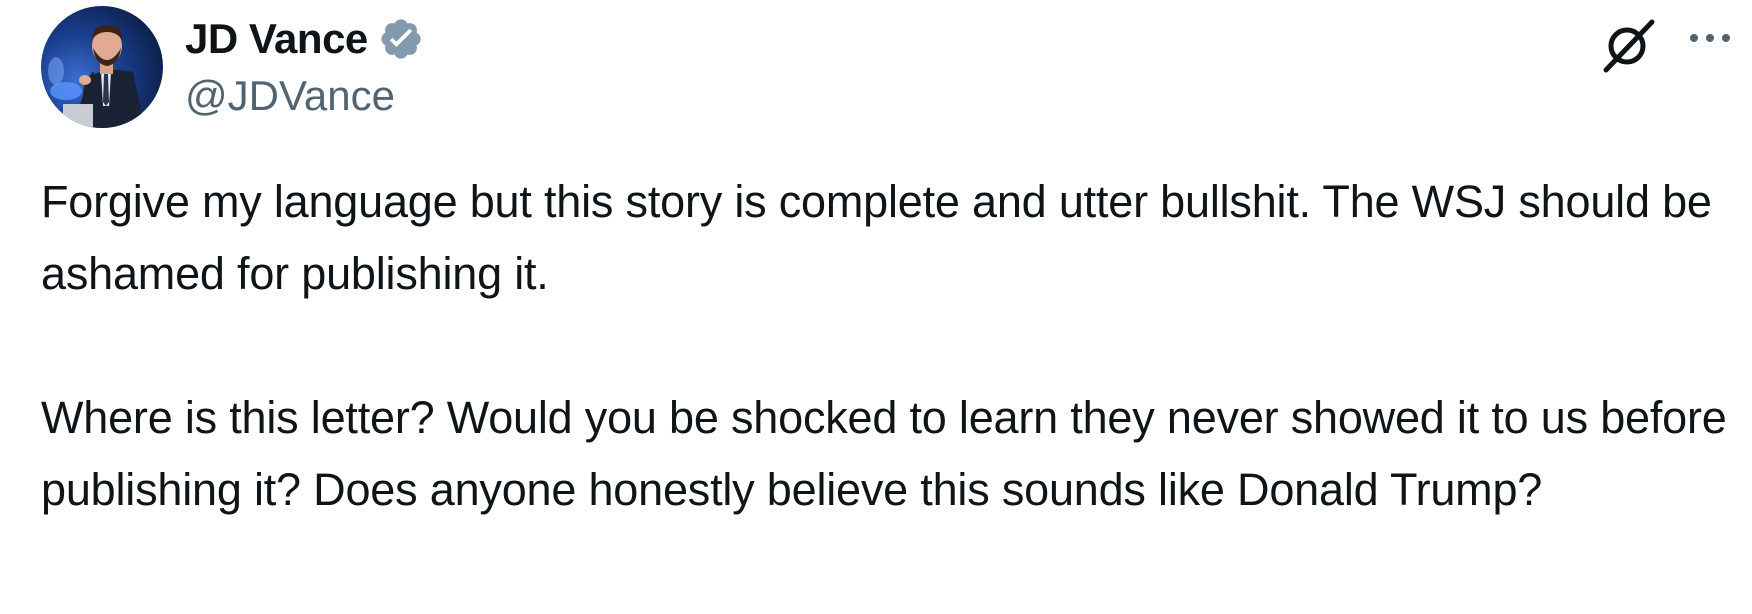  Describe the element at coordinates (1710, 38) in the screenshot. I see `more-options-icon` at that location.